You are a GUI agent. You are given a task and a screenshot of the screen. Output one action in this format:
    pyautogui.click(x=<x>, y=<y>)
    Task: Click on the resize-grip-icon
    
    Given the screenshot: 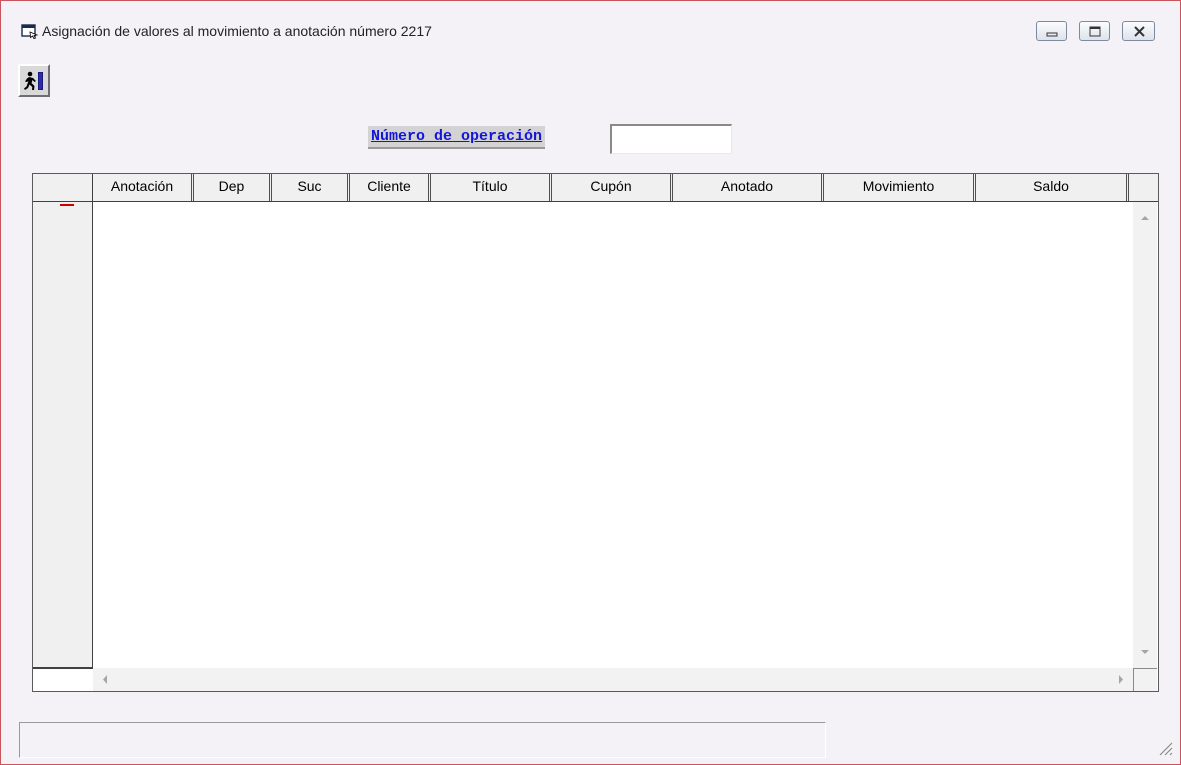 What is the action you would take?
    pyautogui.click(x=1164, y=747)
    